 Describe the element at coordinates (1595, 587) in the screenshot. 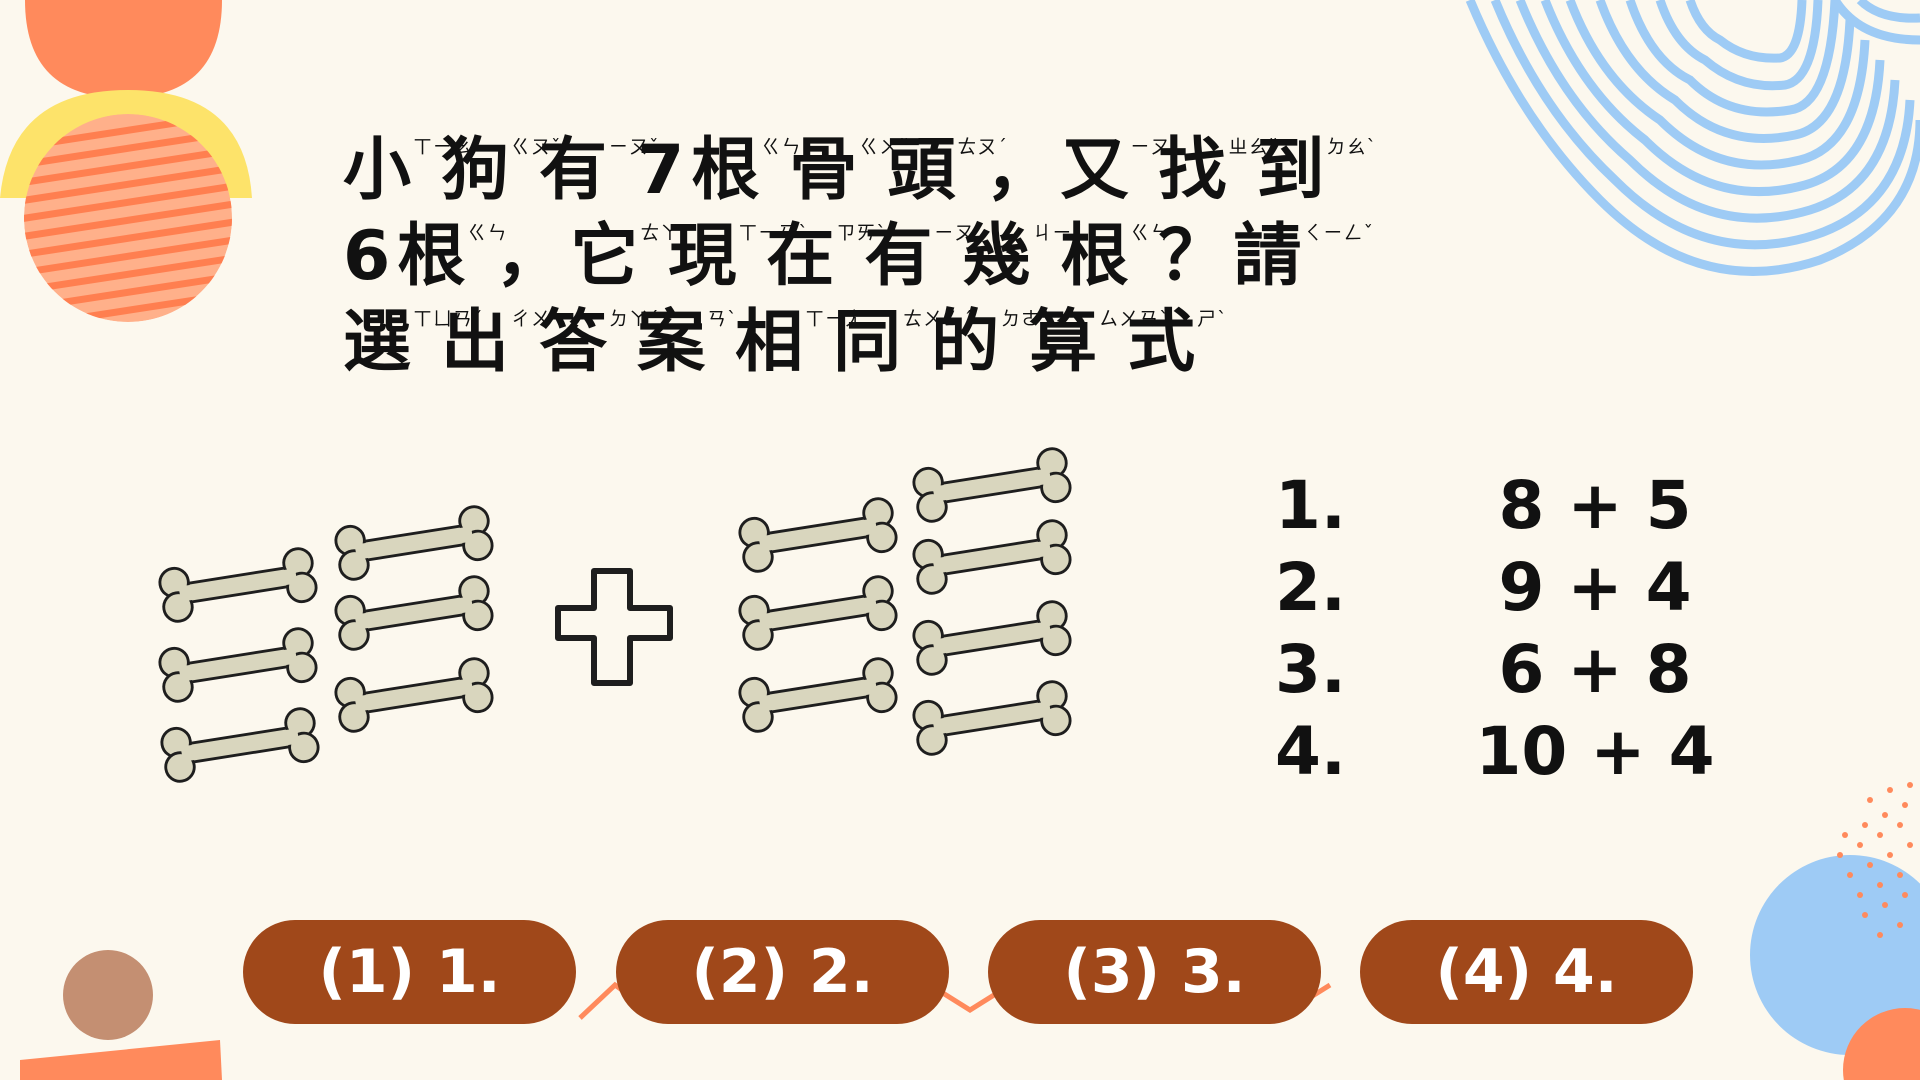

I see `choice-expression: 9 + 4` at that location.